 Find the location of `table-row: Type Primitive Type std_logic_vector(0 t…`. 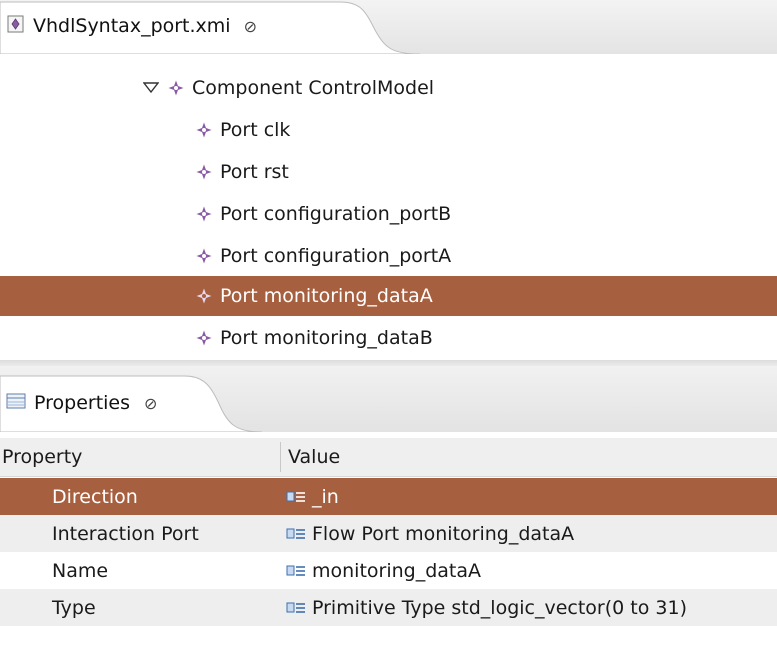

table-row: Type Primitive Type std_logic_vector(0 t… is located at coordinates (388, 607).